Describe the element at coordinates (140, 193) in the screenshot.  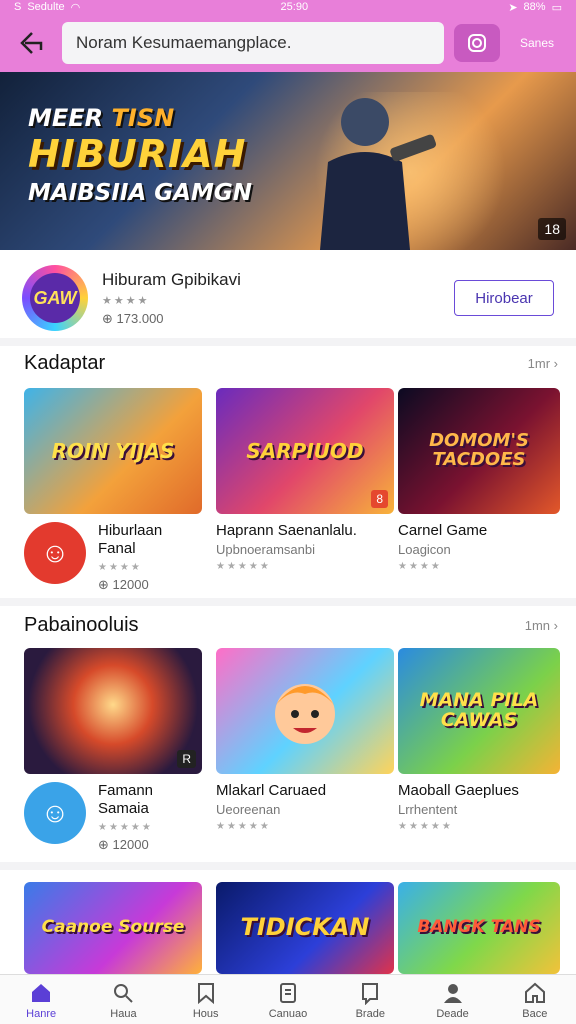
I see `banner-line-3: MAIBSIIA GAMGN` at that location.